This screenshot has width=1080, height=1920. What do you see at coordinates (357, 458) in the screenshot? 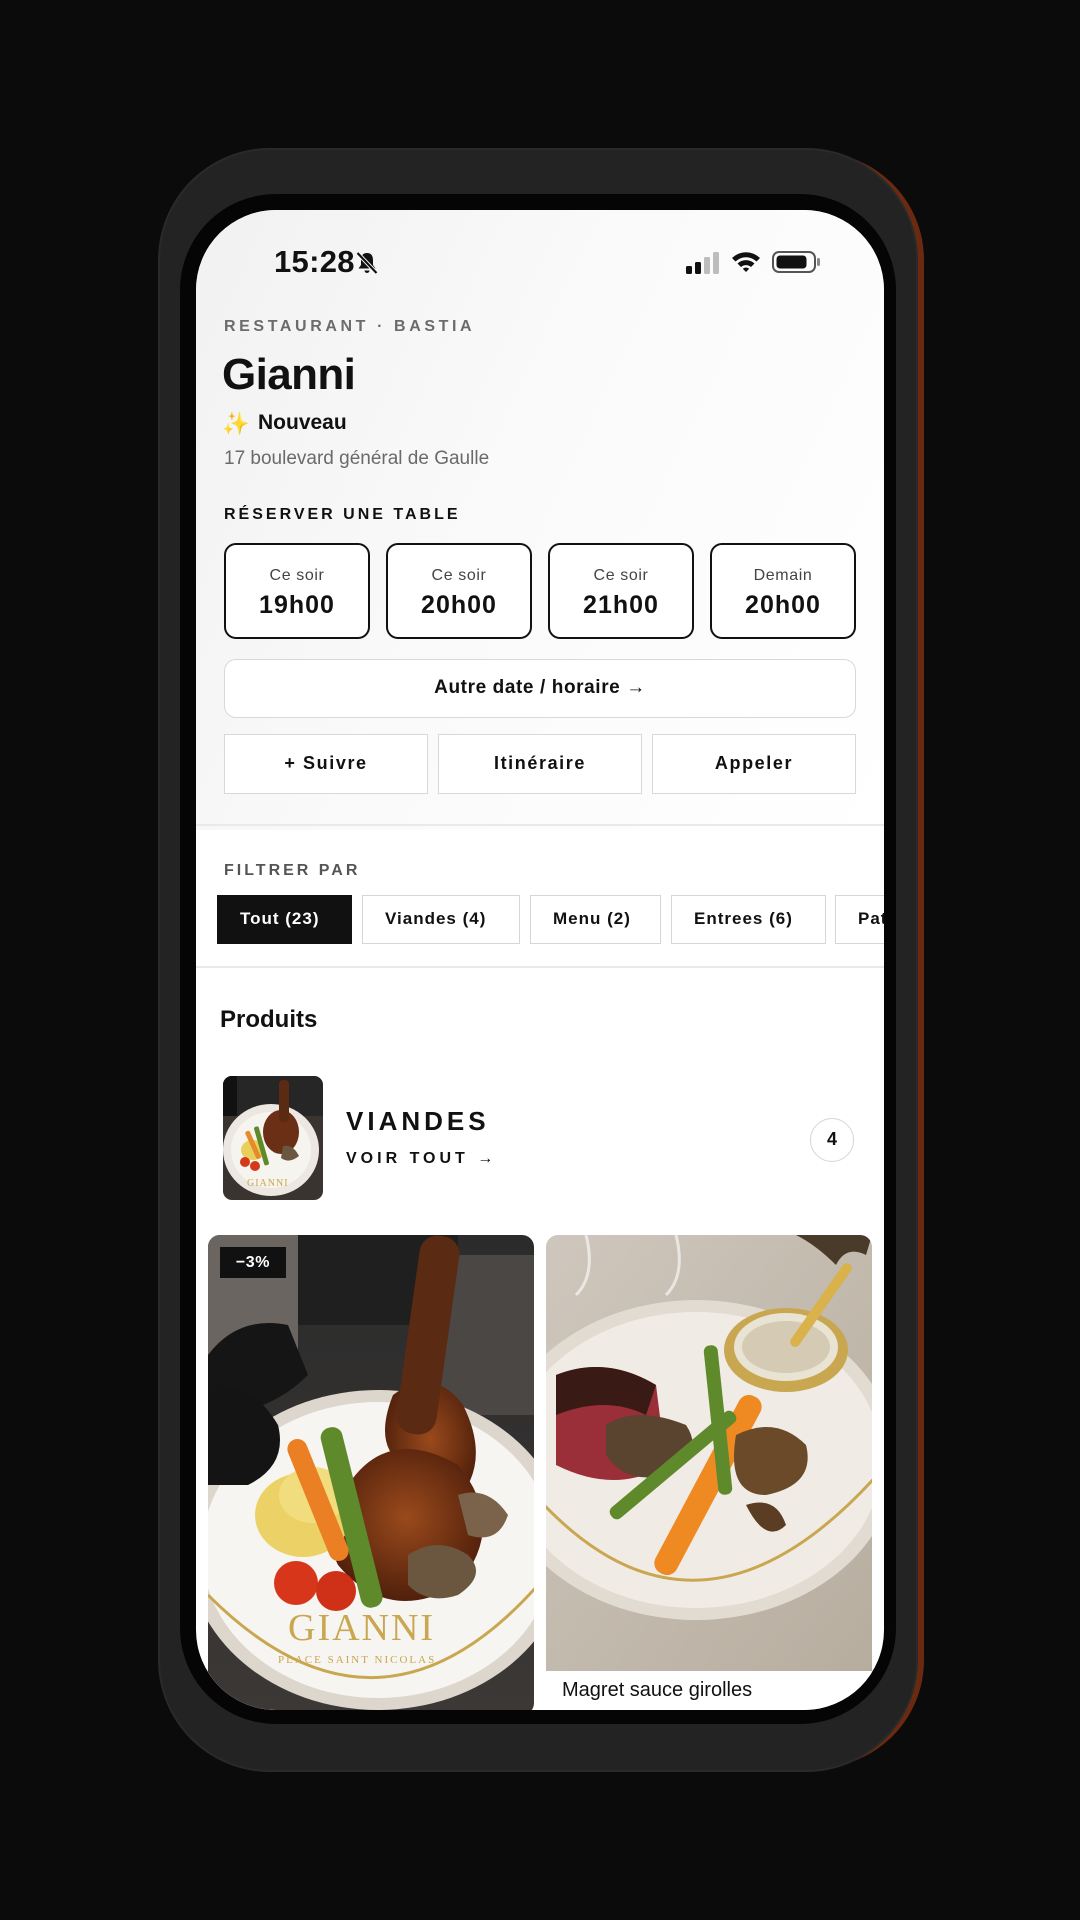
I see `restaurant-address: 17 boulevard général de Gaulle` at bounding box center [357, 458].